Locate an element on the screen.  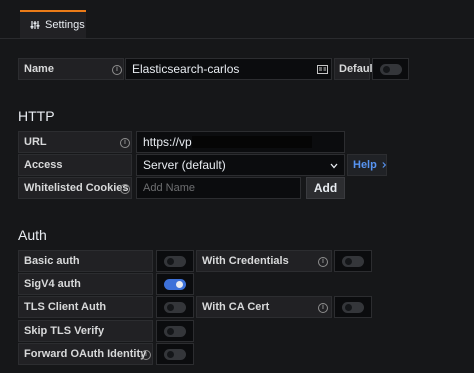
basic-auth-toggle-box is located at coordinates (175, 261).